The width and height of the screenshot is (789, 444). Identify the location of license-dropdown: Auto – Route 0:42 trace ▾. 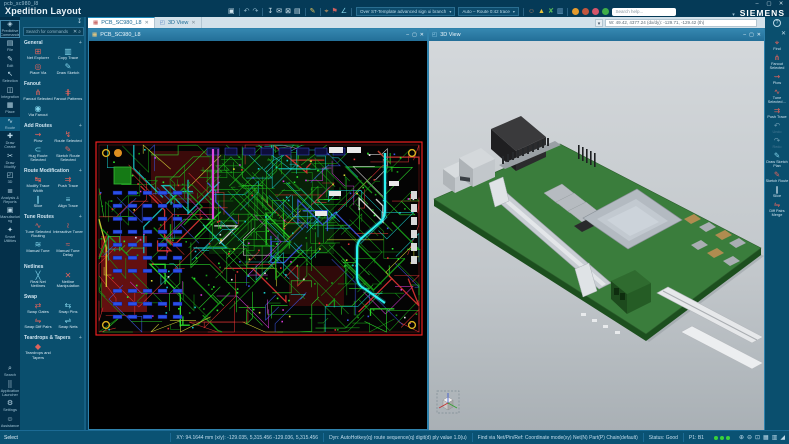
(488, 11).